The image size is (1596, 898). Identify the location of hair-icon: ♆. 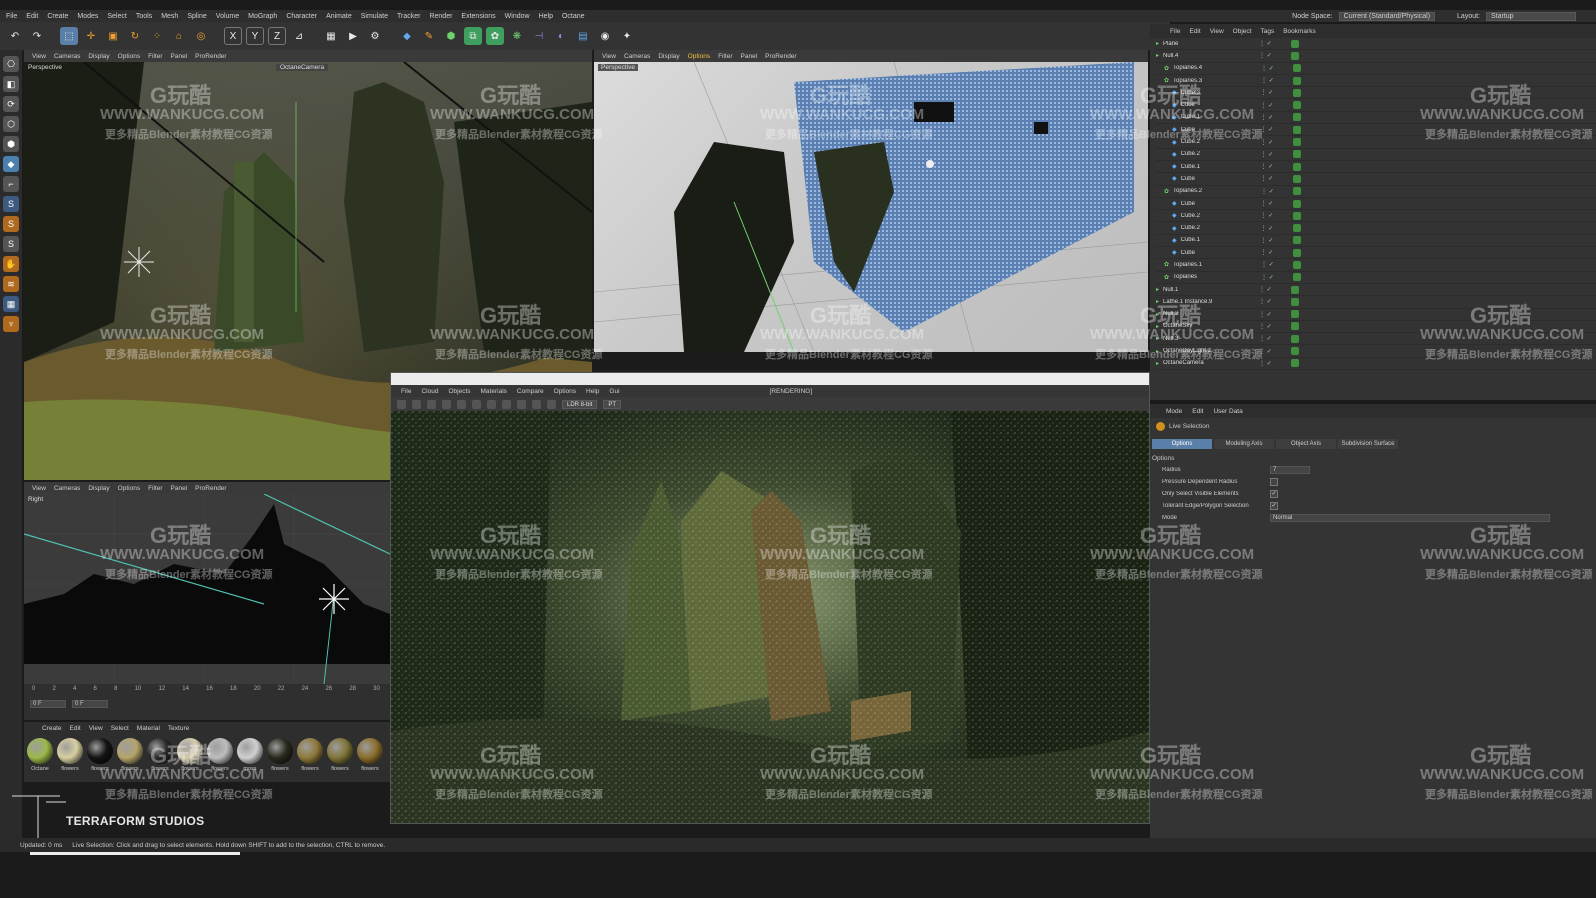
(11, 324).